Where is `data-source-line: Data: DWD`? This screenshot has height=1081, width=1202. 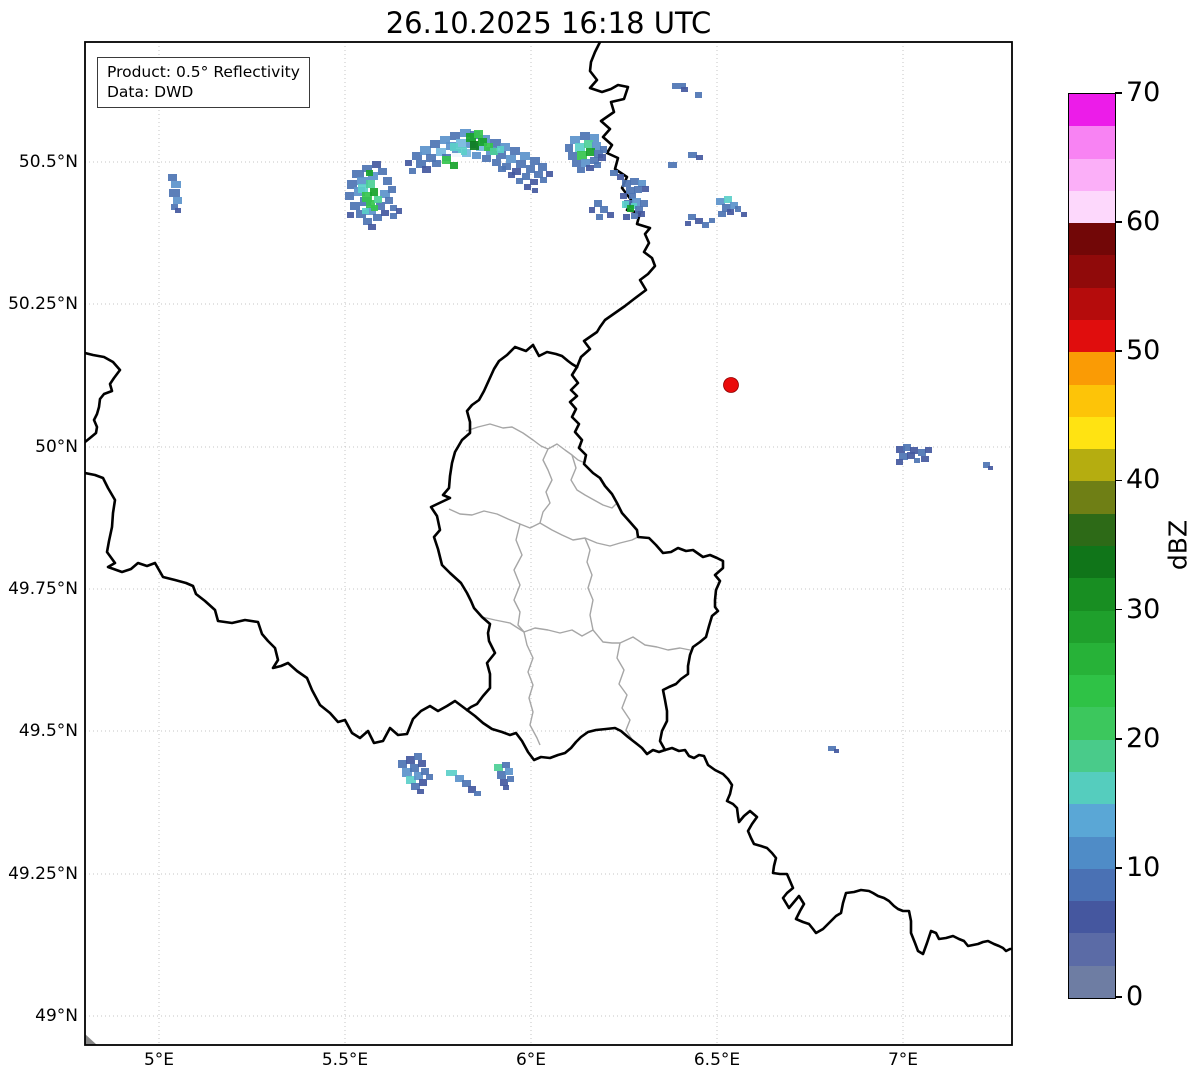
data-source-line: Data: DWD is located at coordinates (150, 92).